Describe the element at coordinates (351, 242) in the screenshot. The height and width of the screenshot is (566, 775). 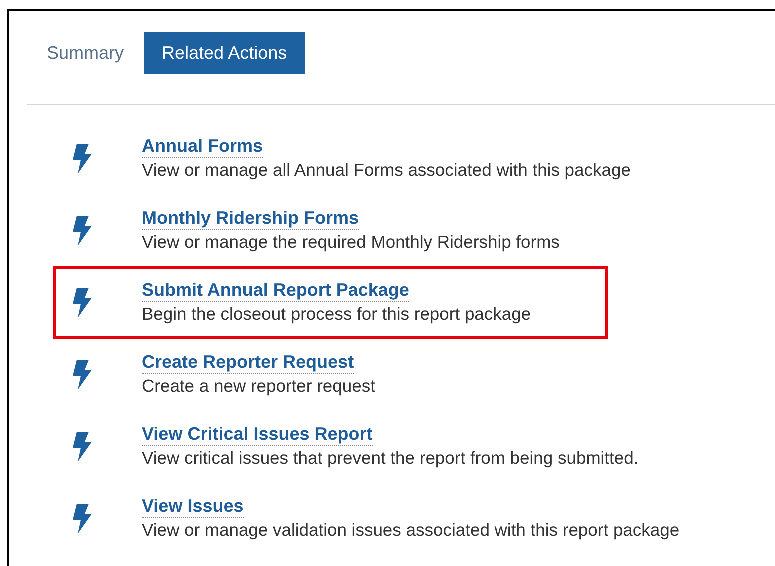
I see `action-description: View or manage the required Monthly Ridership forms` at that location.